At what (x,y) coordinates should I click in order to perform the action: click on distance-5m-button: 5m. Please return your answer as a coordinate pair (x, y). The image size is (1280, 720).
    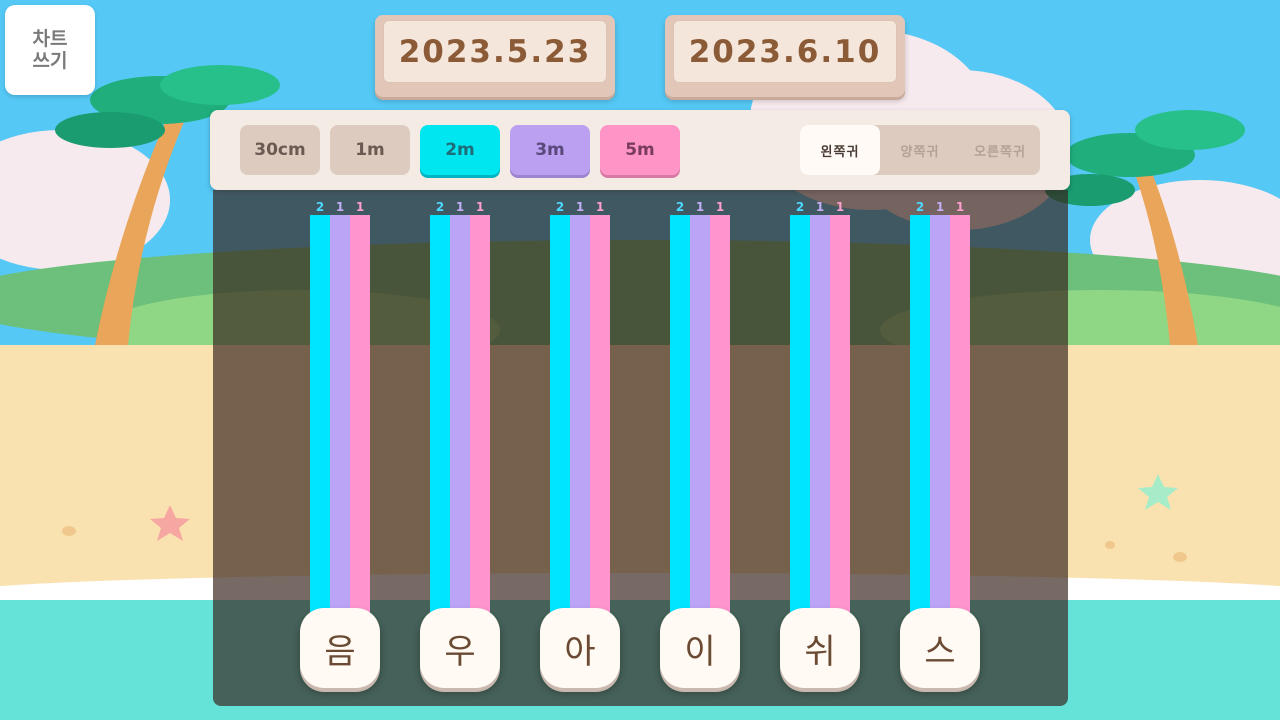
    Looking at the image, I should click on (640, 150).